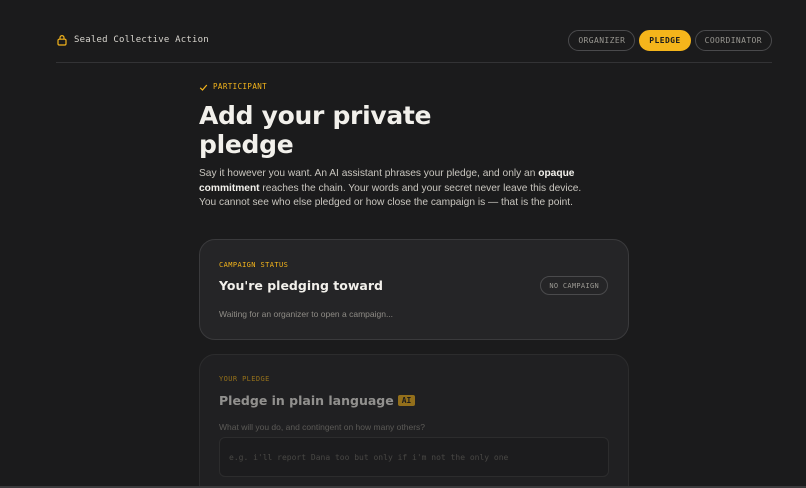 The width and height of the screenshot is (806, 488). Describe the element at coordinates (254, 265) in the screenshot. I see `campaign-status-label: CAMPAIGN STATUS` at that location.